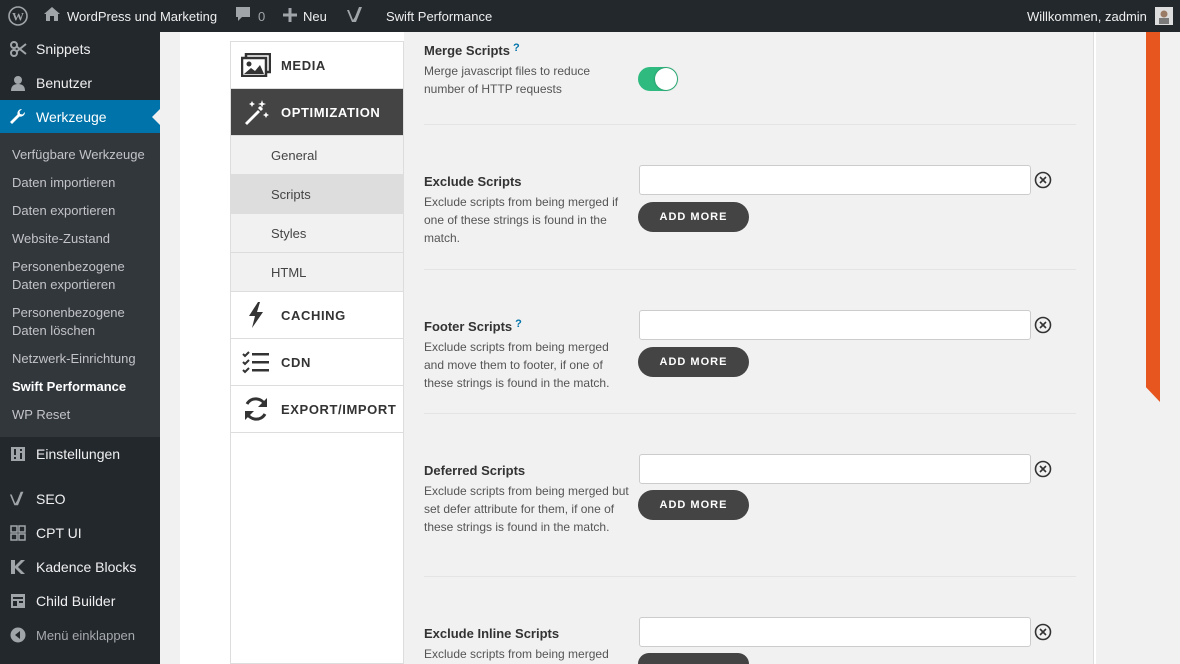 The width and height of the screenshot is (1180, 664). What do you see at coordinates (289, 233) in the screenshot?
I see `subtab-label: Styles` at bounding box center [289, 233].